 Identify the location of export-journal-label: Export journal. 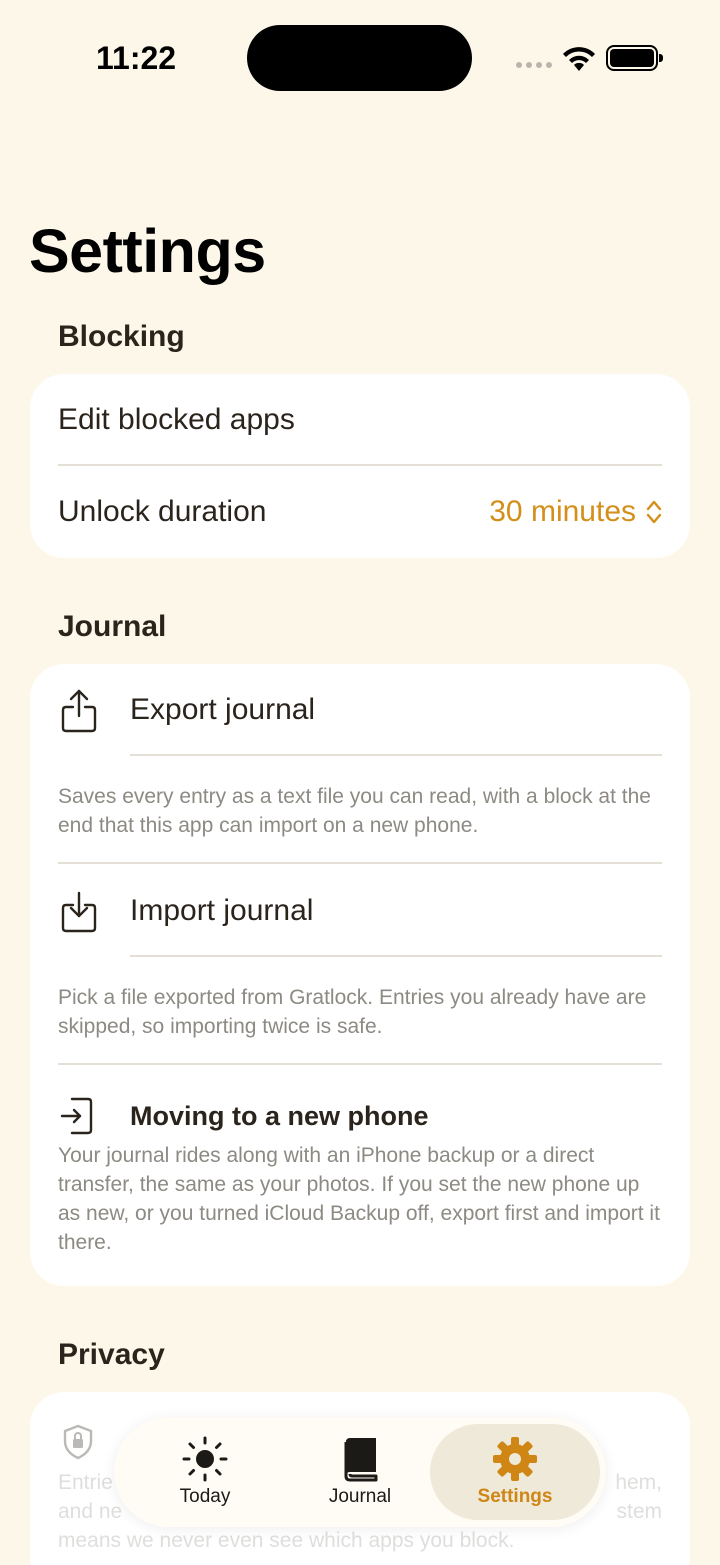
(223, 709).